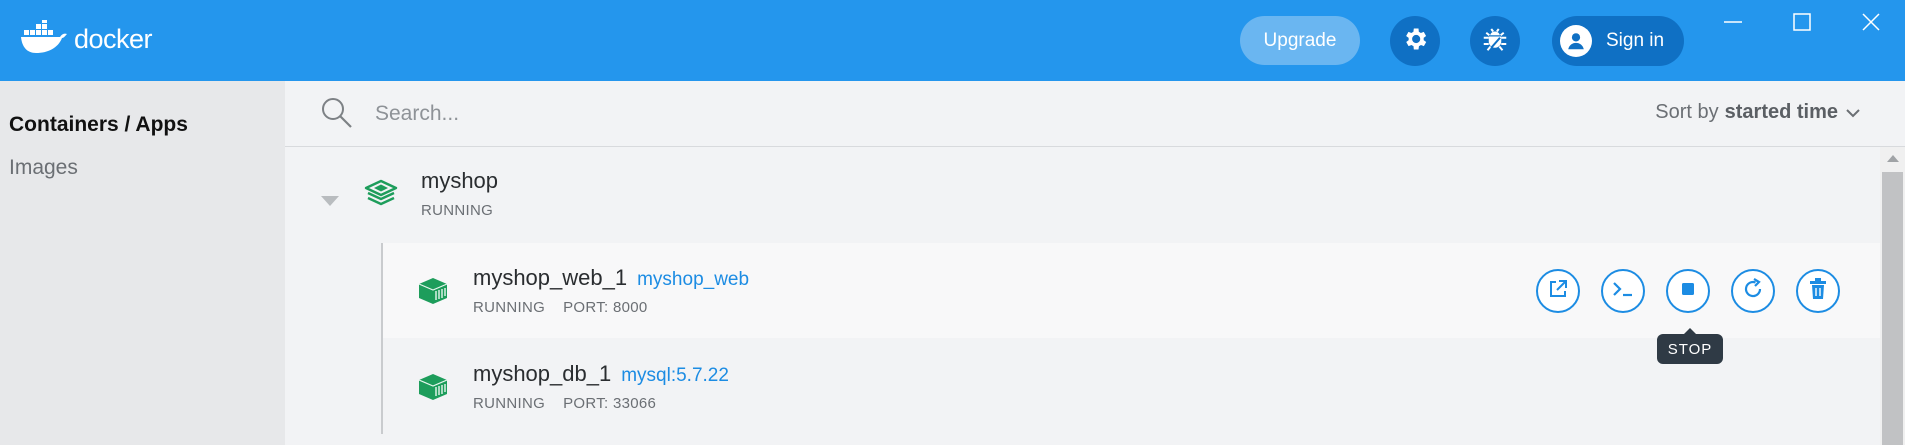  What do you see at coordinates (44, 38) in the screenshot?
I see `docker-whale-icon` at bounding box center [44, 38].